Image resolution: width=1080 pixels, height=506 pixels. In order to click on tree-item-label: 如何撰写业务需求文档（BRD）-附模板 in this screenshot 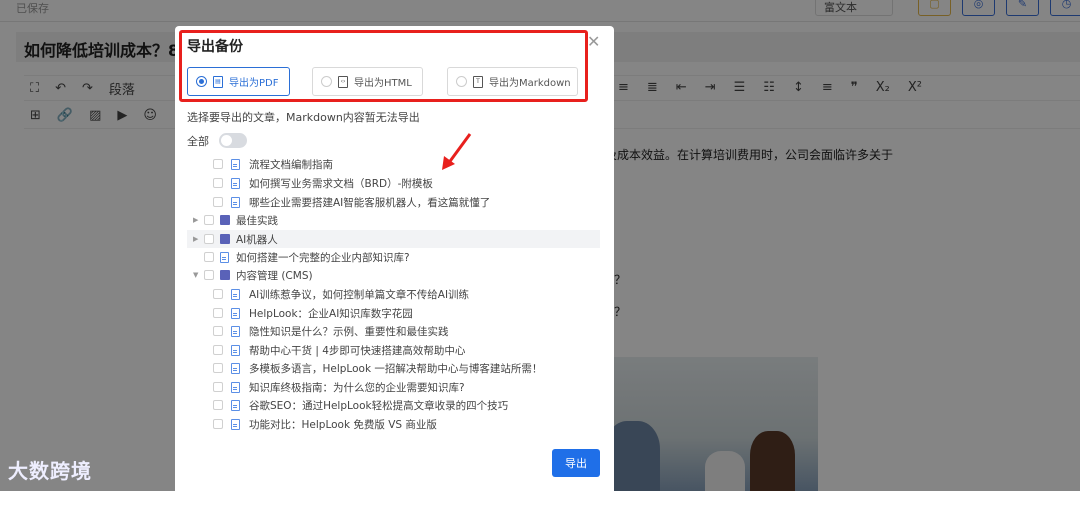, I will do `click(341, 183)`.